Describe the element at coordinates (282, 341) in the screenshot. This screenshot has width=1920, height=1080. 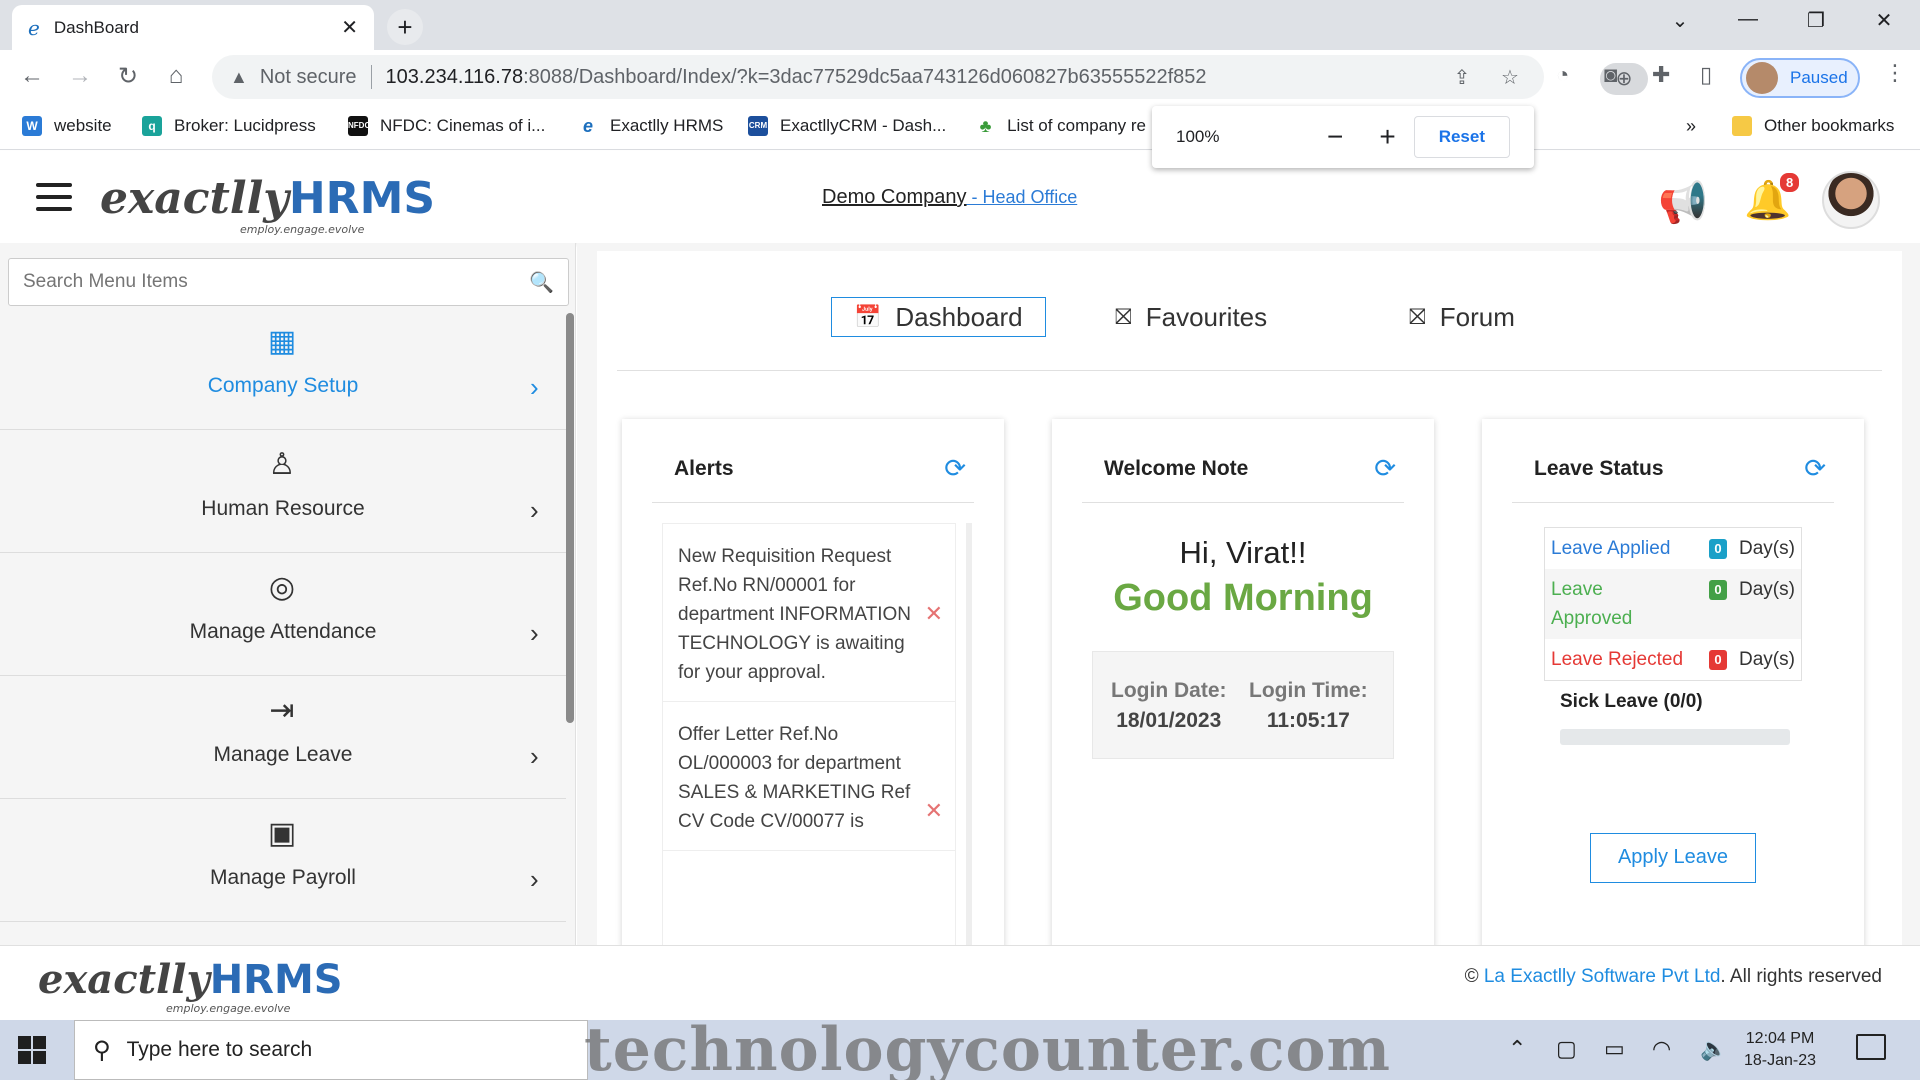
I see `building-icon: ▦` at that location.